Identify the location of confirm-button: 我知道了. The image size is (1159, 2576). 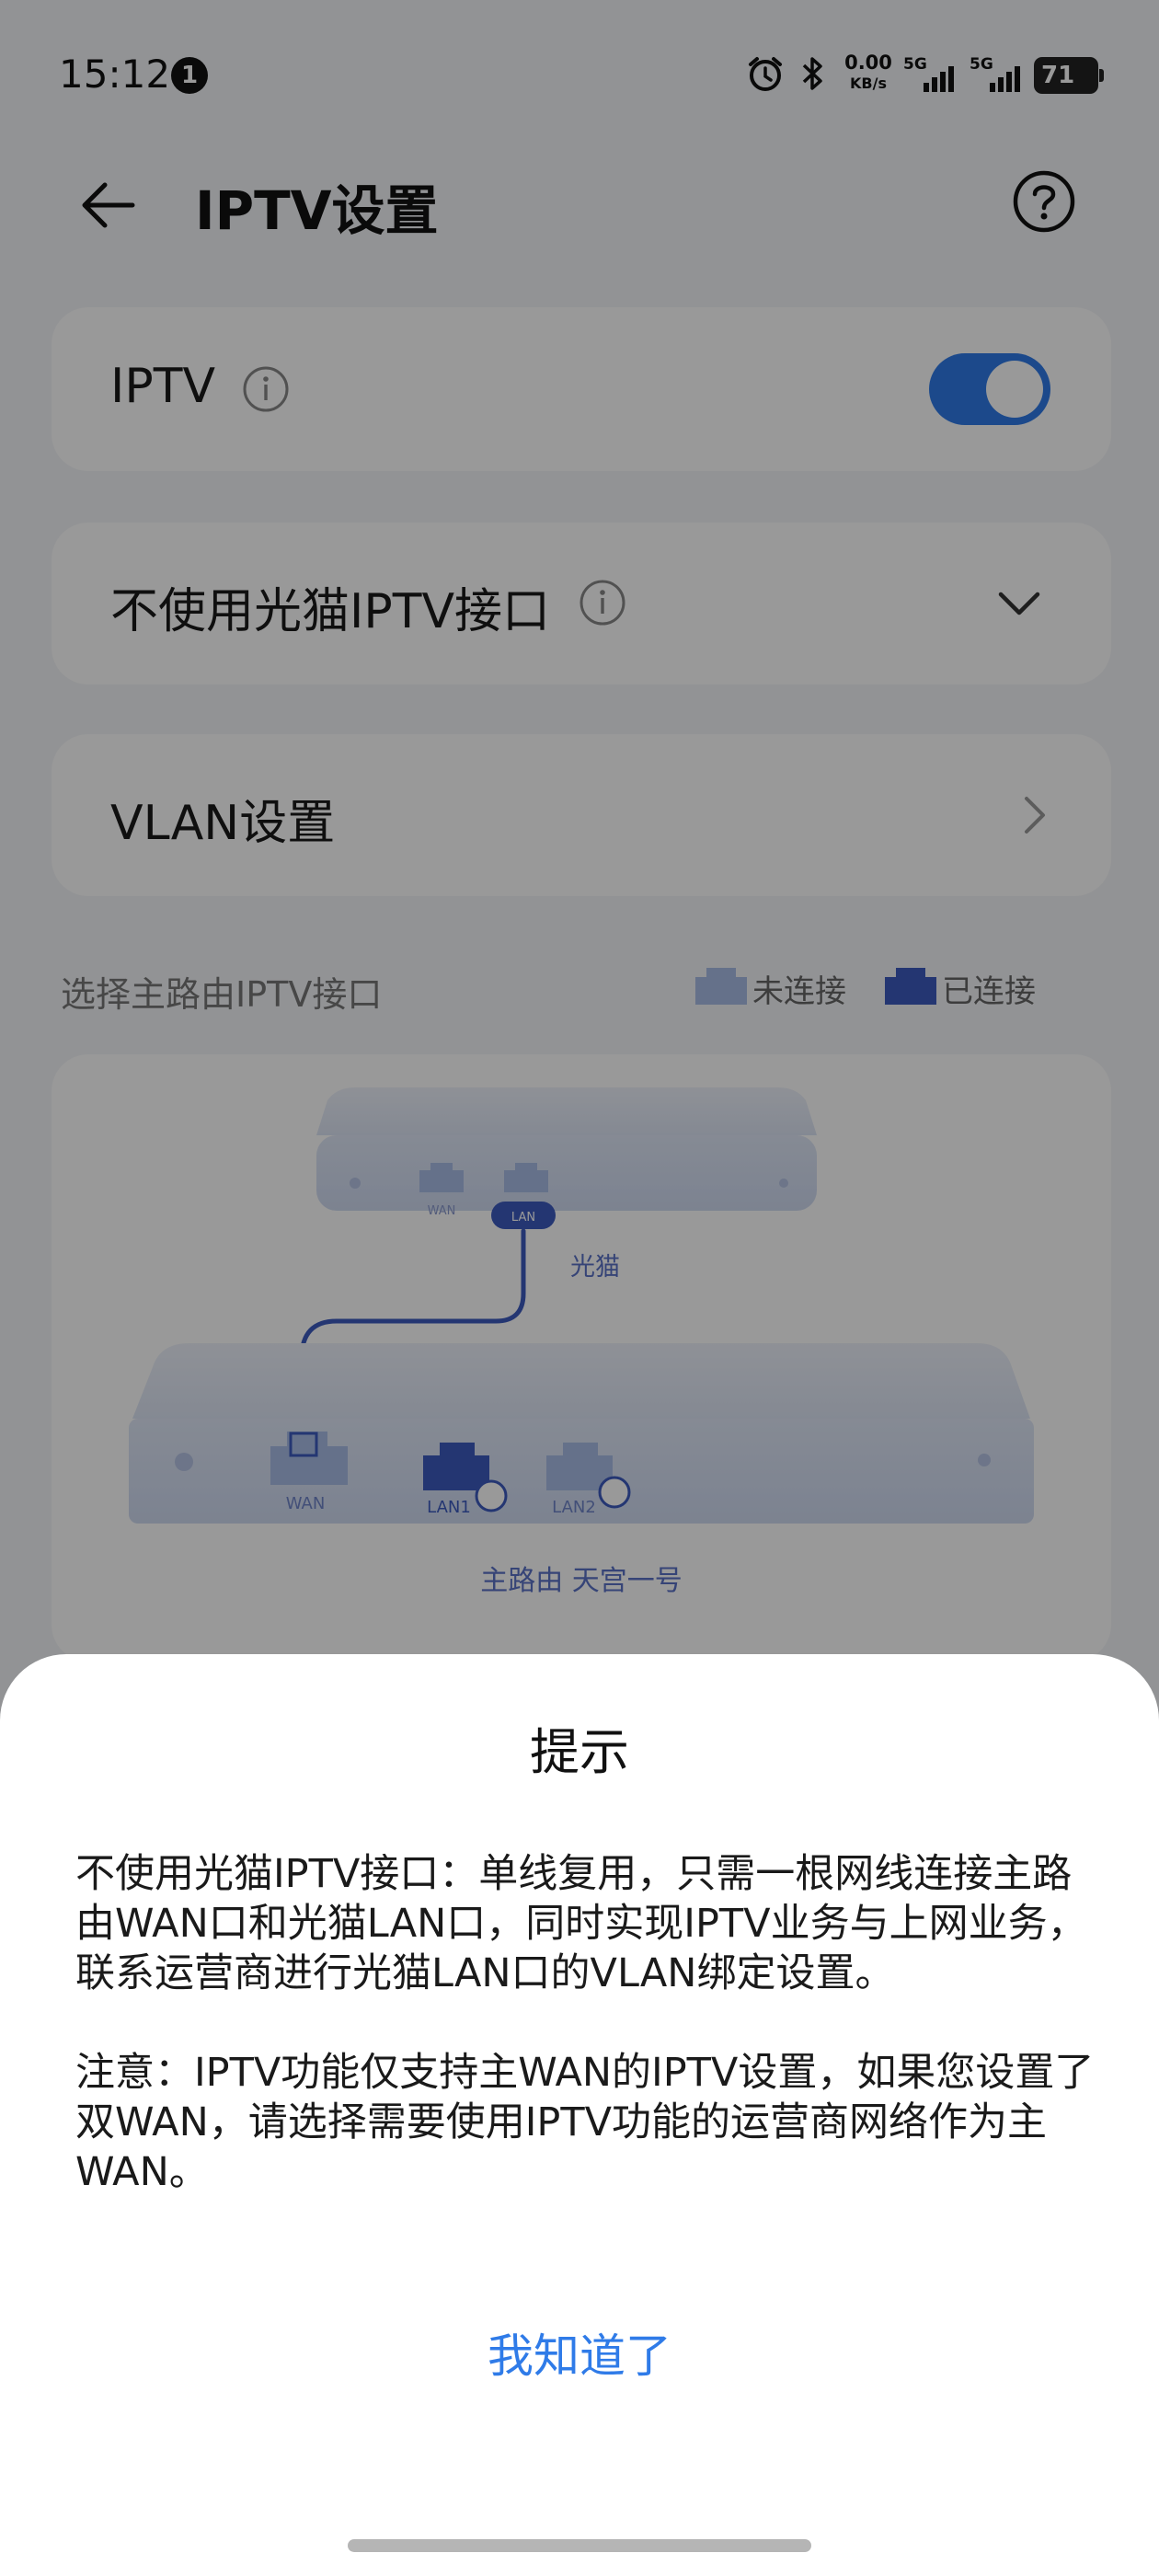
(579, 2356).